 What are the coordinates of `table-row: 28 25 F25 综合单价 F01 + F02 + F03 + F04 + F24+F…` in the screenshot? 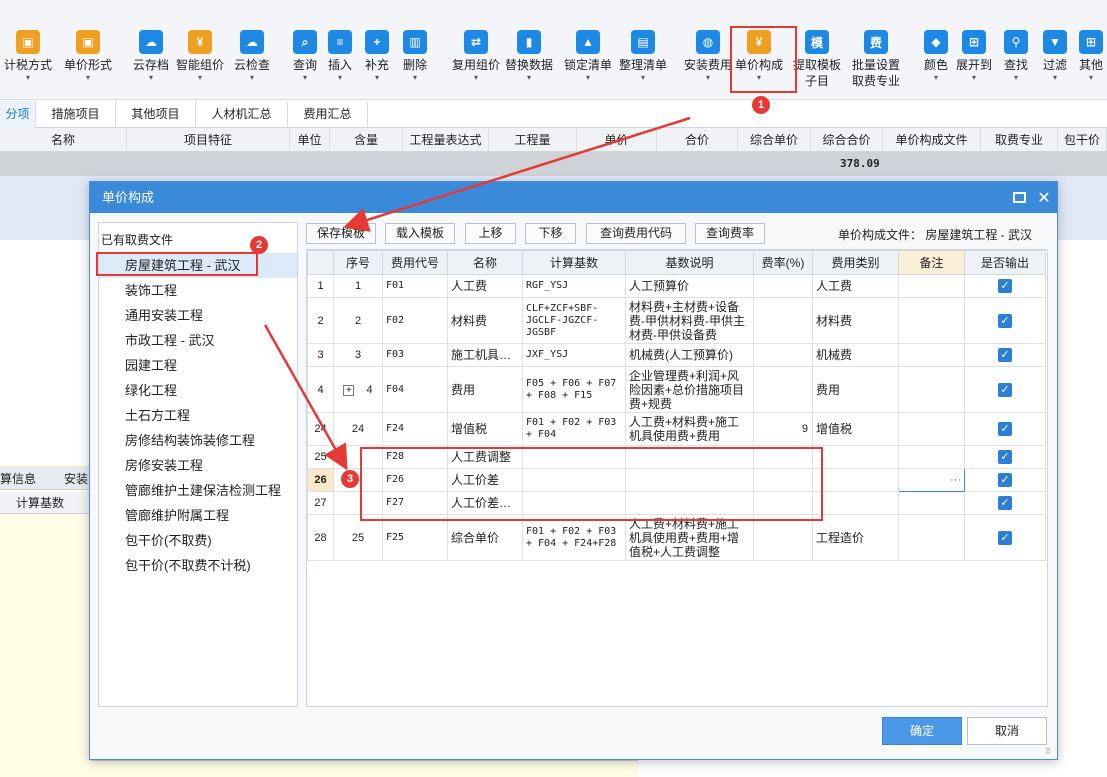 It's located at (676, 537).